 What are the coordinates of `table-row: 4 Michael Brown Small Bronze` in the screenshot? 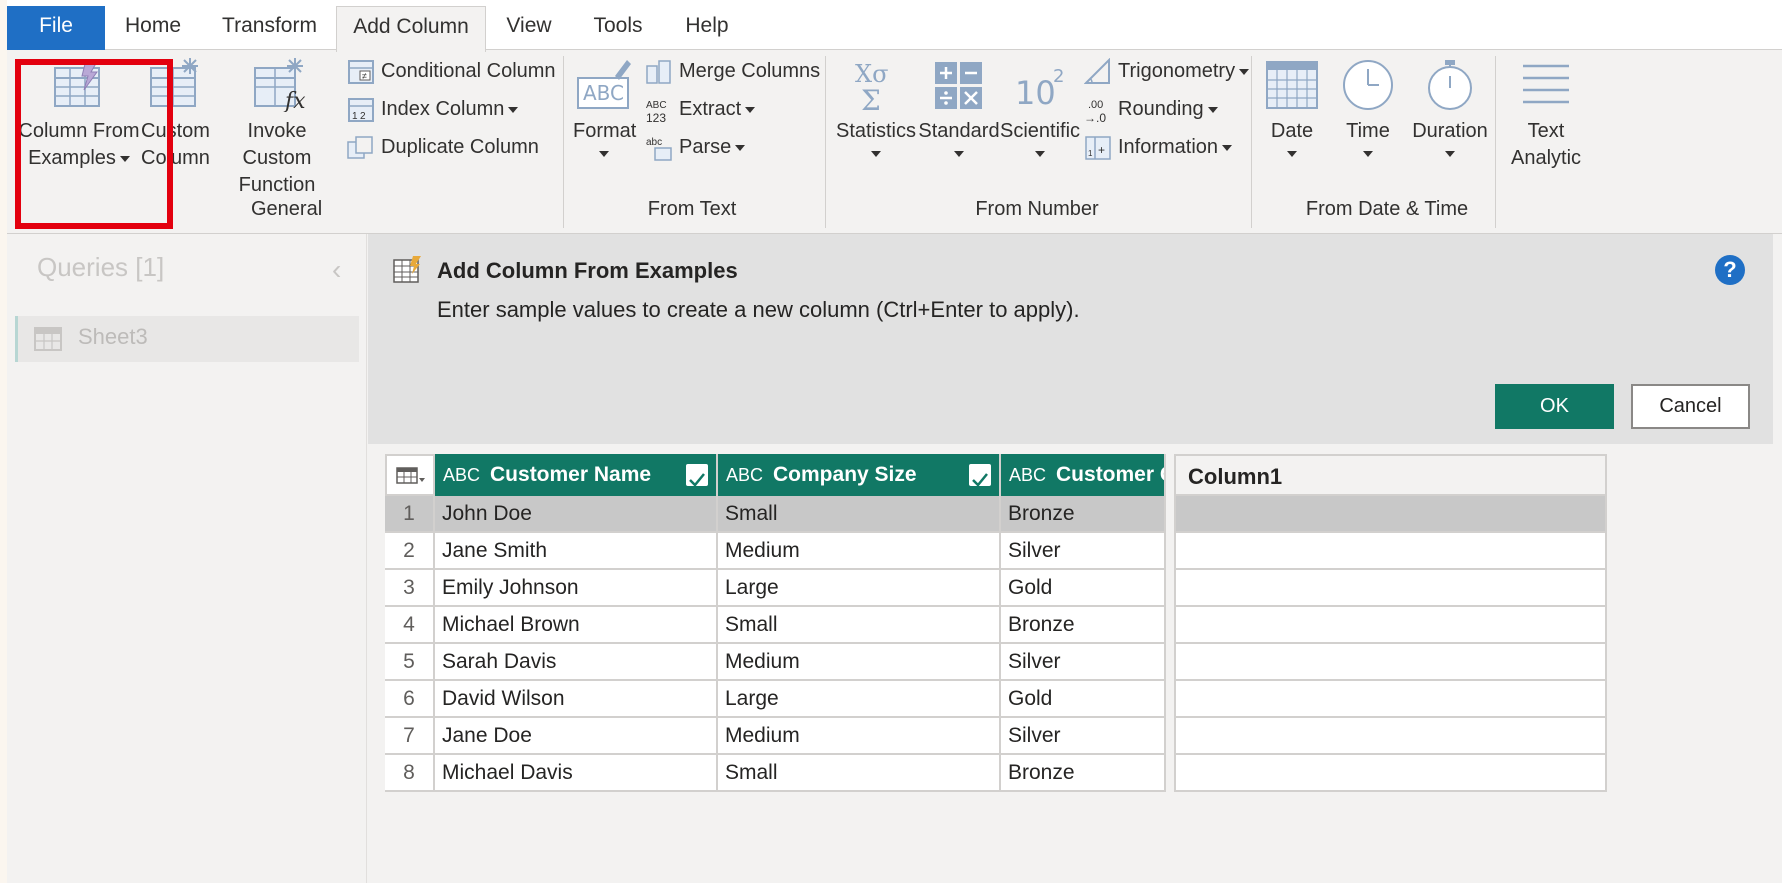 It's located at (996, 628).